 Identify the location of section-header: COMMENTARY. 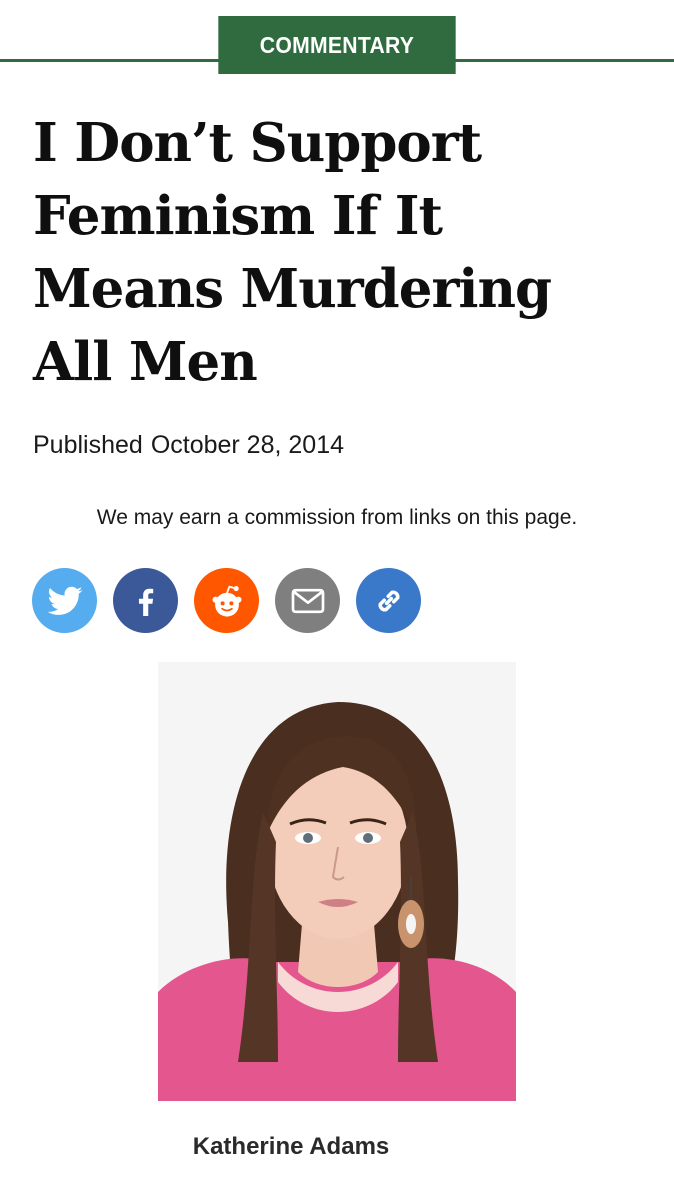
(337, 45).